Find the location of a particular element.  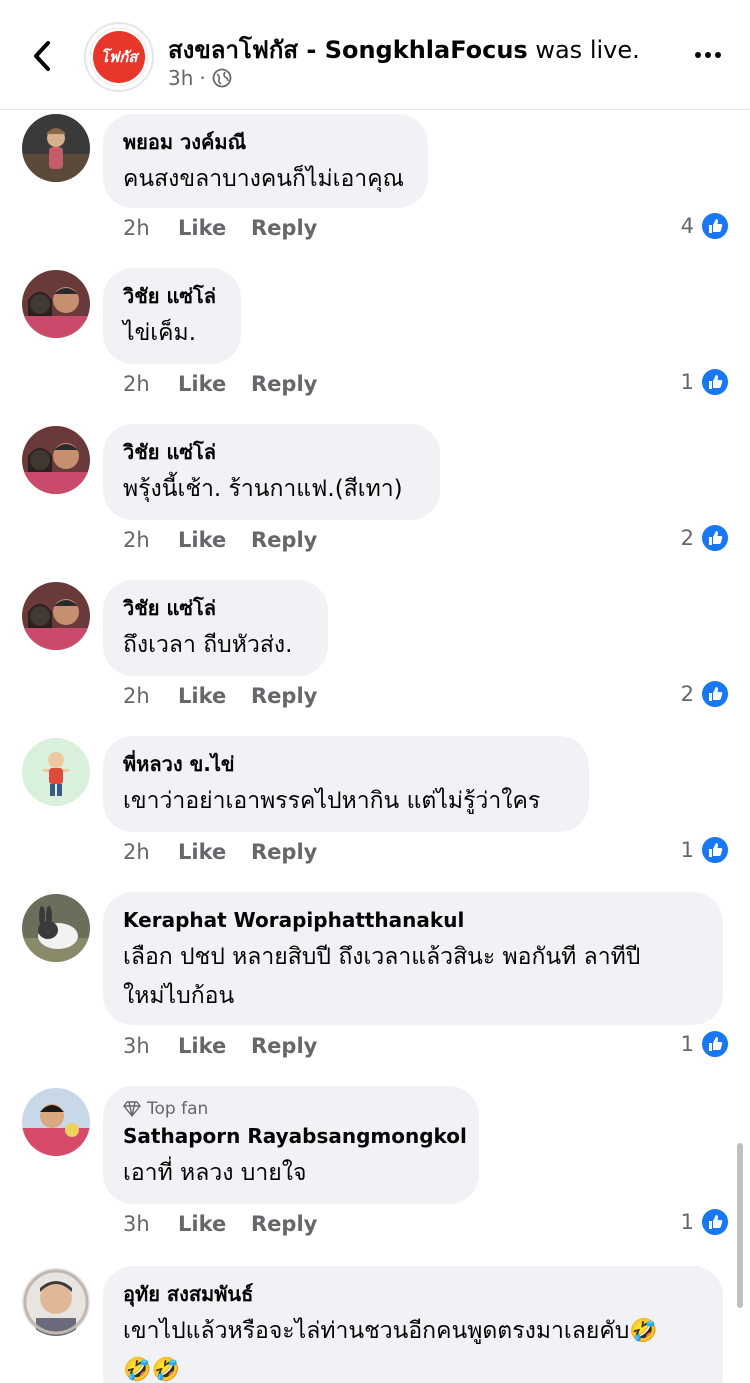

globe-icon is located at coordinates (222, 78).